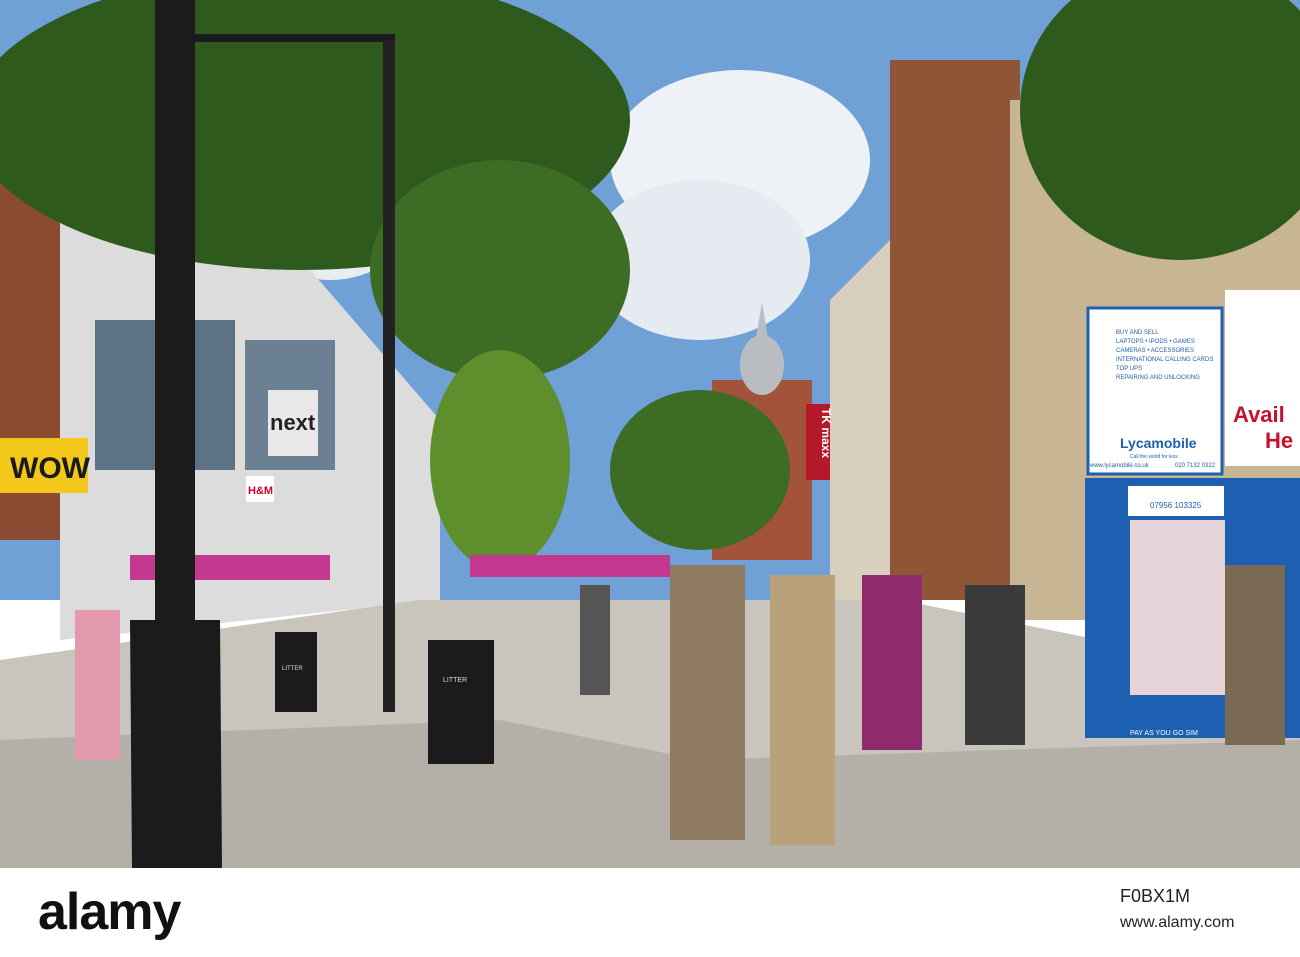  What do you see at coordinates (826, 433) in the screenshot?
I see `tkmaxx-sign-text: TK maxx` at bounding box center [826, 433].